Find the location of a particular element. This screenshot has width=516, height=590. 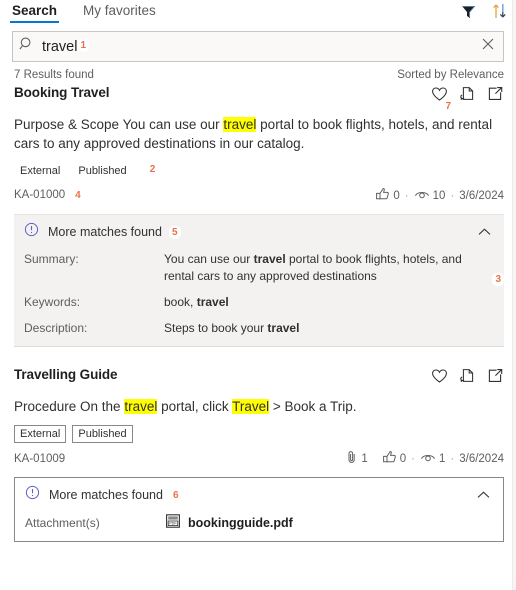

result-title: Travelling Guide is located at coordinates (66, 374).